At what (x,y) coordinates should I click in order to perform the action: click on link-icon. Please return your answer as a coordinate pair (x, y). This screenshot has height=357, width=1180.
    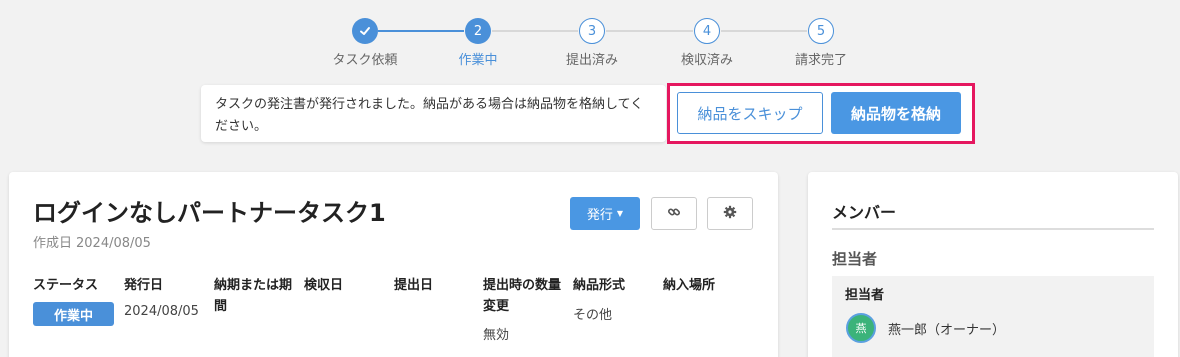
    Looking at the image, I should click on (674, 214).